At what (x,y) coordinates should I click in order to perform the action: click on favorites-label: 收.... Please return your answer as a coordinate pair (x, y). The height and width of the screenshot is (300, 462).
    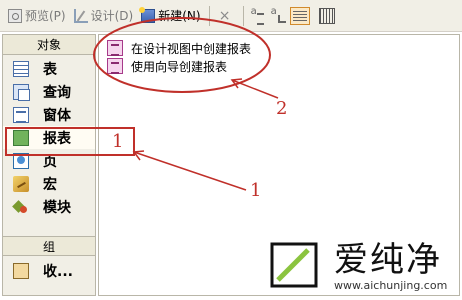
    Looking at the image, I should click on (58, 272).